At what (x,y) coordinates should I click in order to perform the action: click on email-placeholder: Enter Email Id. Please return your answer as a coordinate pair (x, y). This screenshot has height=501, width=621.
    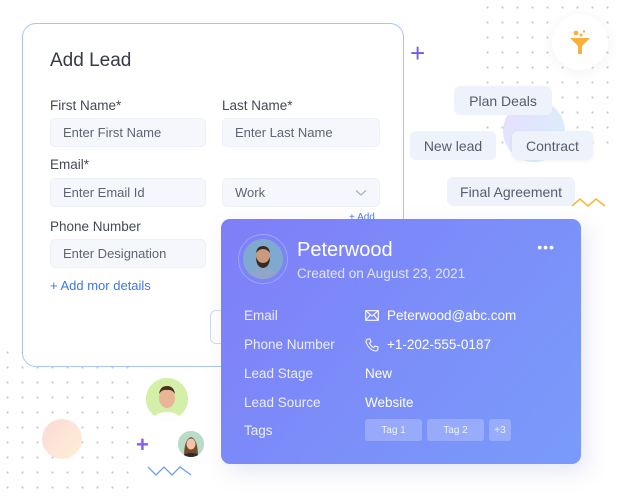
    Looking at the image, I should click on (104, 192).